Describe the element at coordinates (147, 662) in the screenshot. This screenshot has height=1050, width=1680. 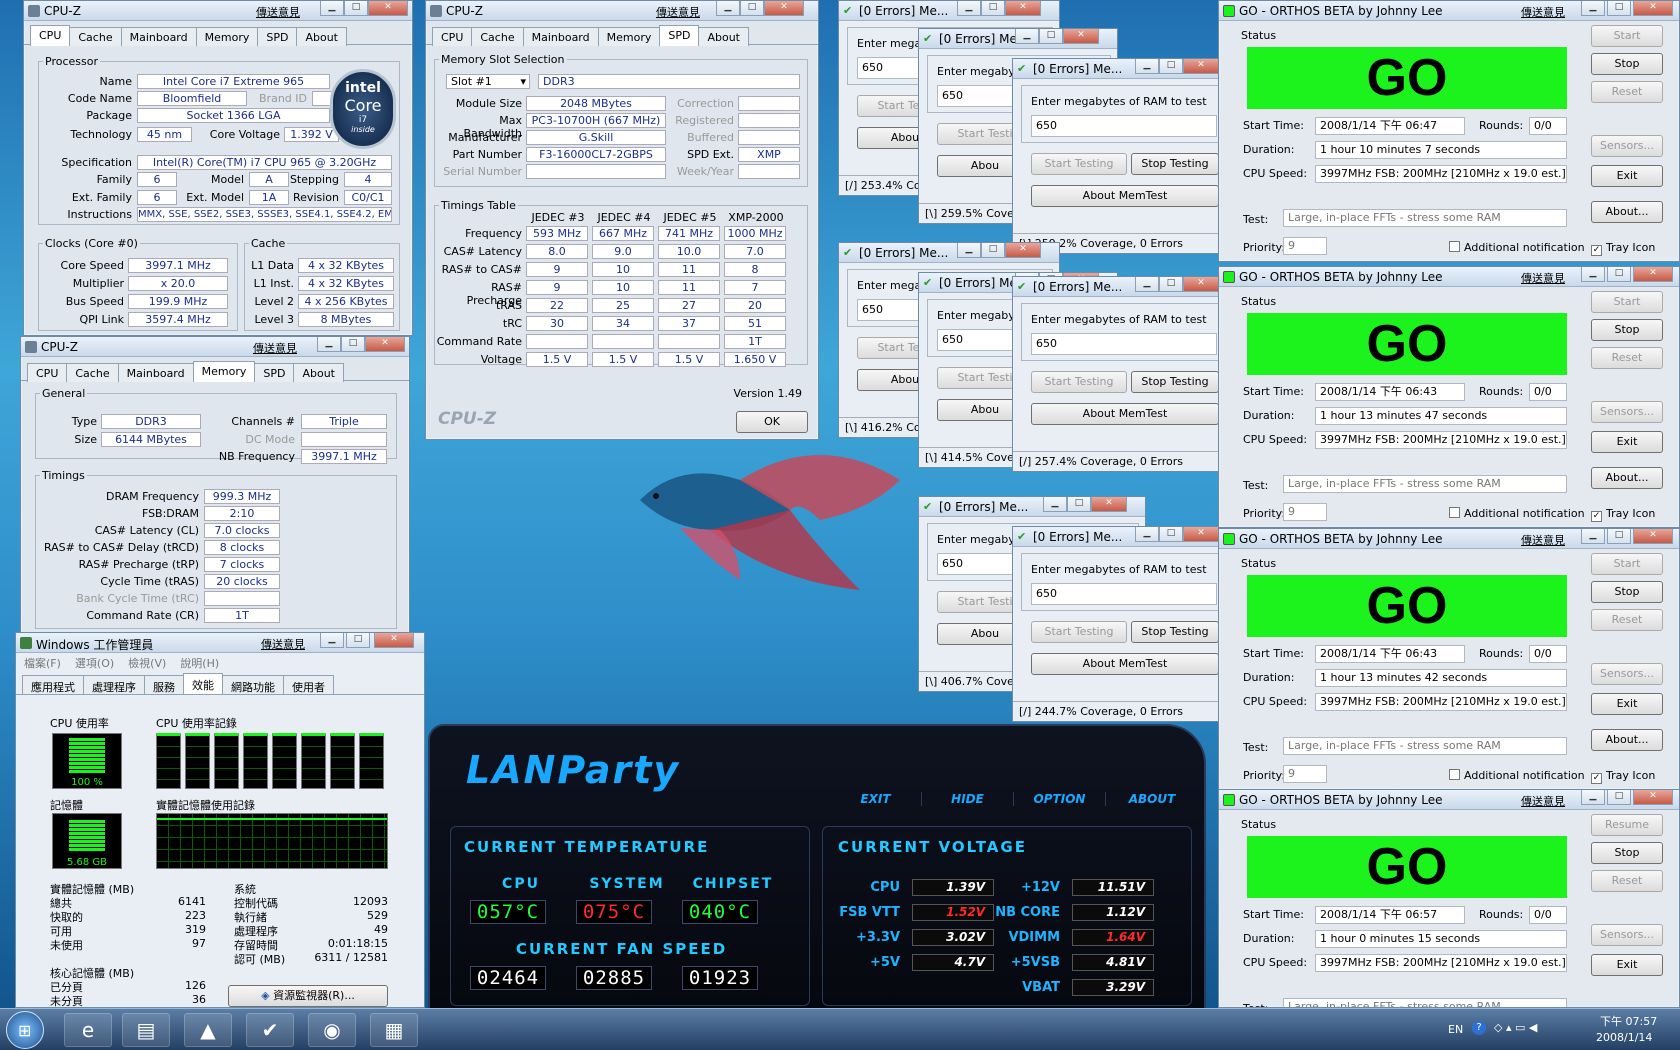
I see `menu-view: 檢視(V)` at that location.